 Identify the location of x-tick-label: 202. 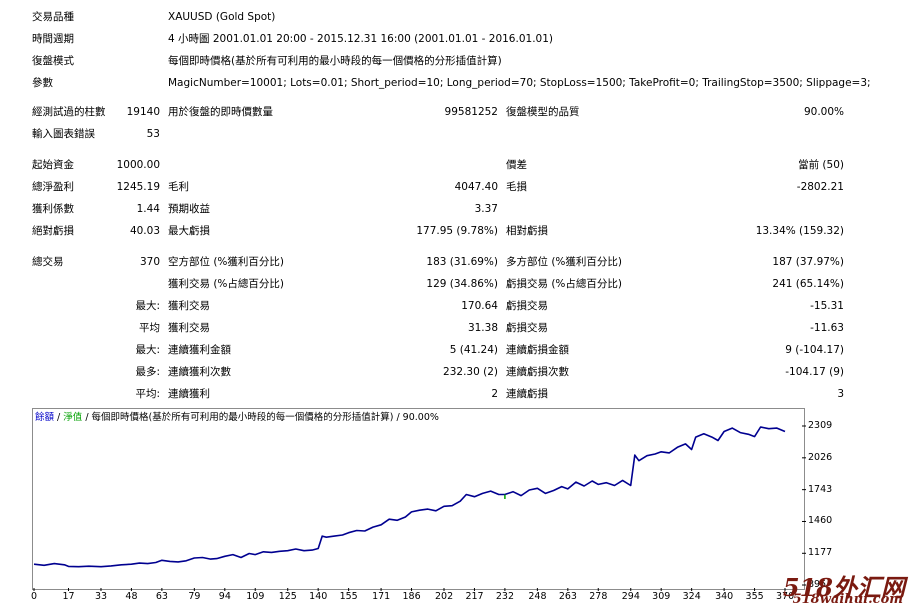
(444, 596).